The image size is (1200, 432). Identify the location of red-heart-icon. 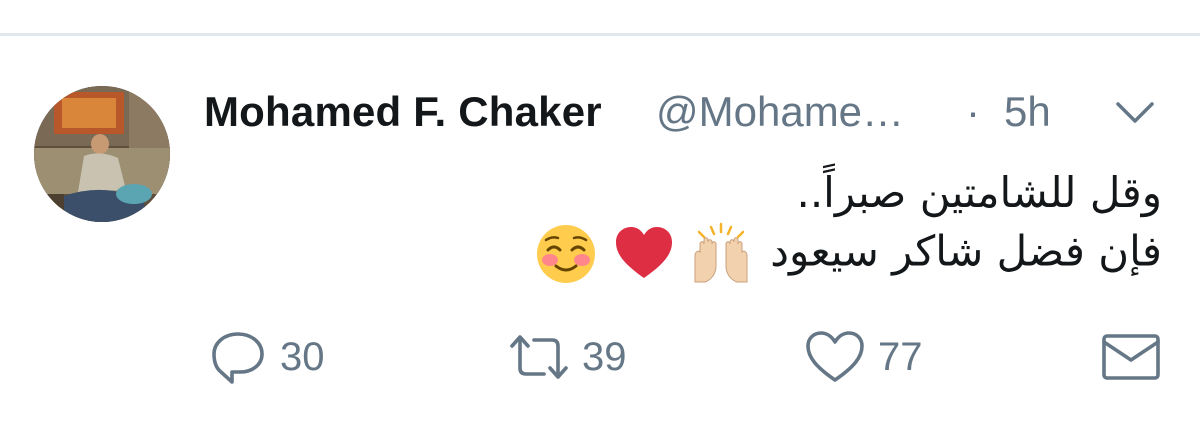
(644, 254).